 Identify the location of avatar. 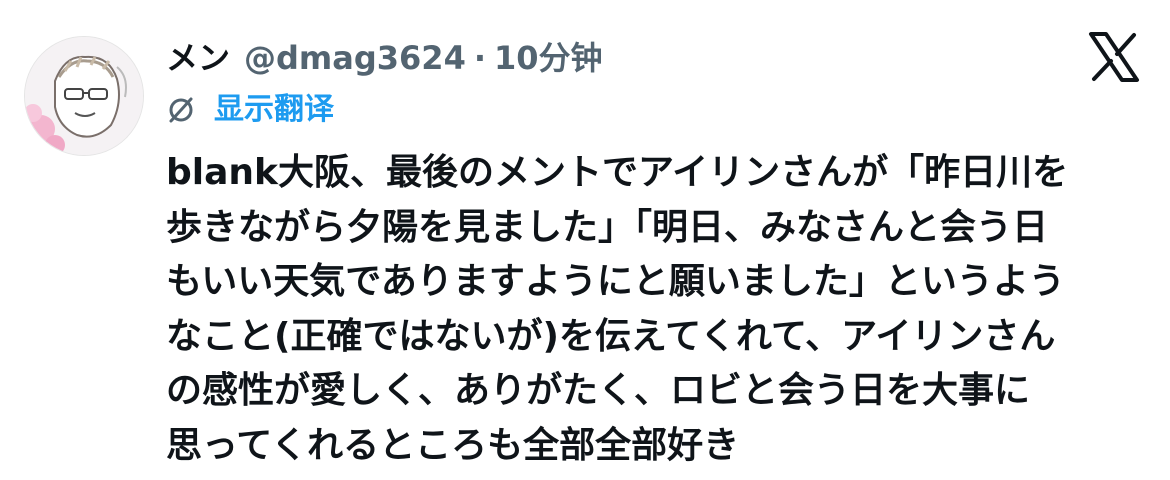
(84, 96).